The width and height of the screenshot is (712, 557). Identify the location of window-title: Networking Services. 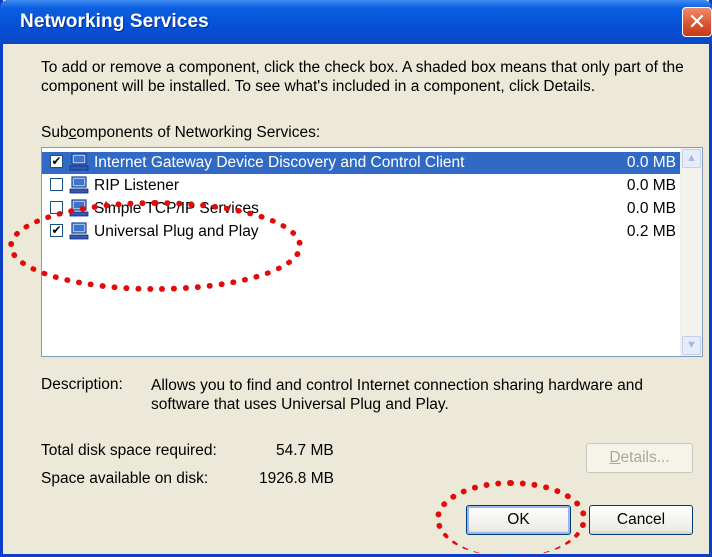
(114, 21).